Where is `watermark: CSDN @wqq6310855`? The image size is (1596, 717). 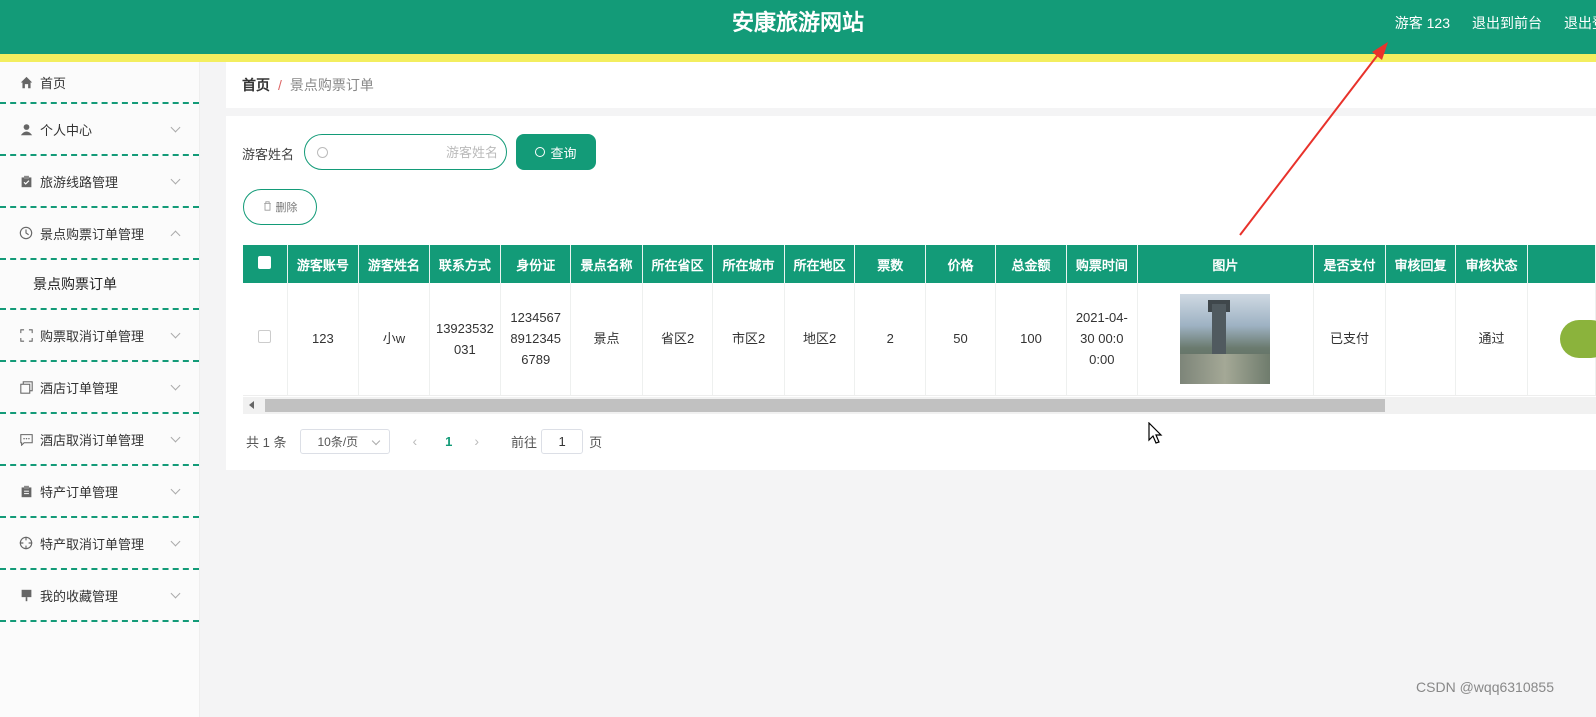 watermark: CSDN @wqq6310855 is located at coordinates (1485, 687).